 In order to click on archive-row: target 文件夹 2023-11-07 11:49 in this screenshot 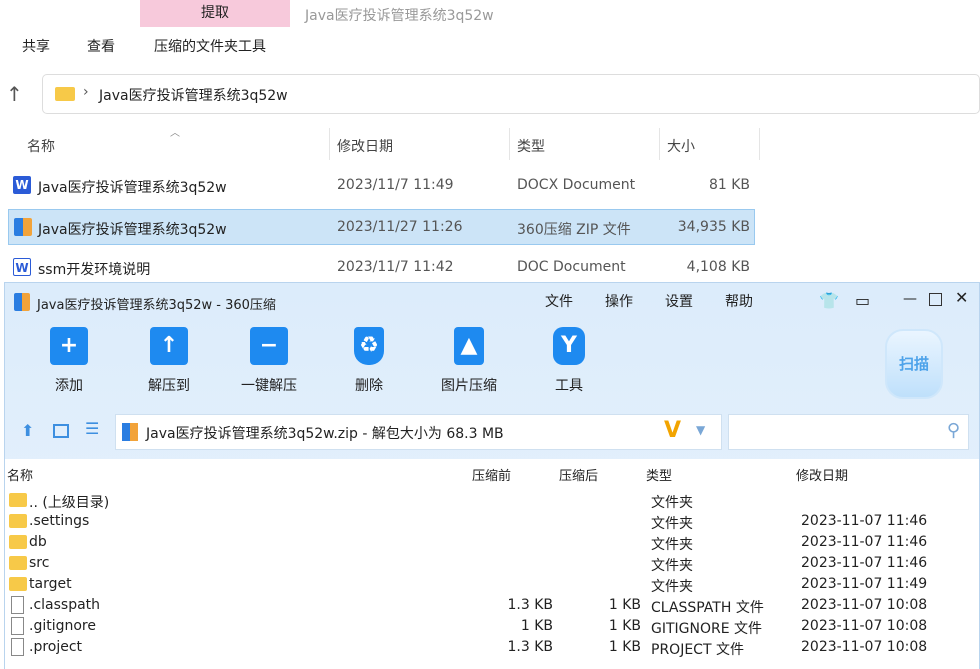, I will do `click(492, 584)`.